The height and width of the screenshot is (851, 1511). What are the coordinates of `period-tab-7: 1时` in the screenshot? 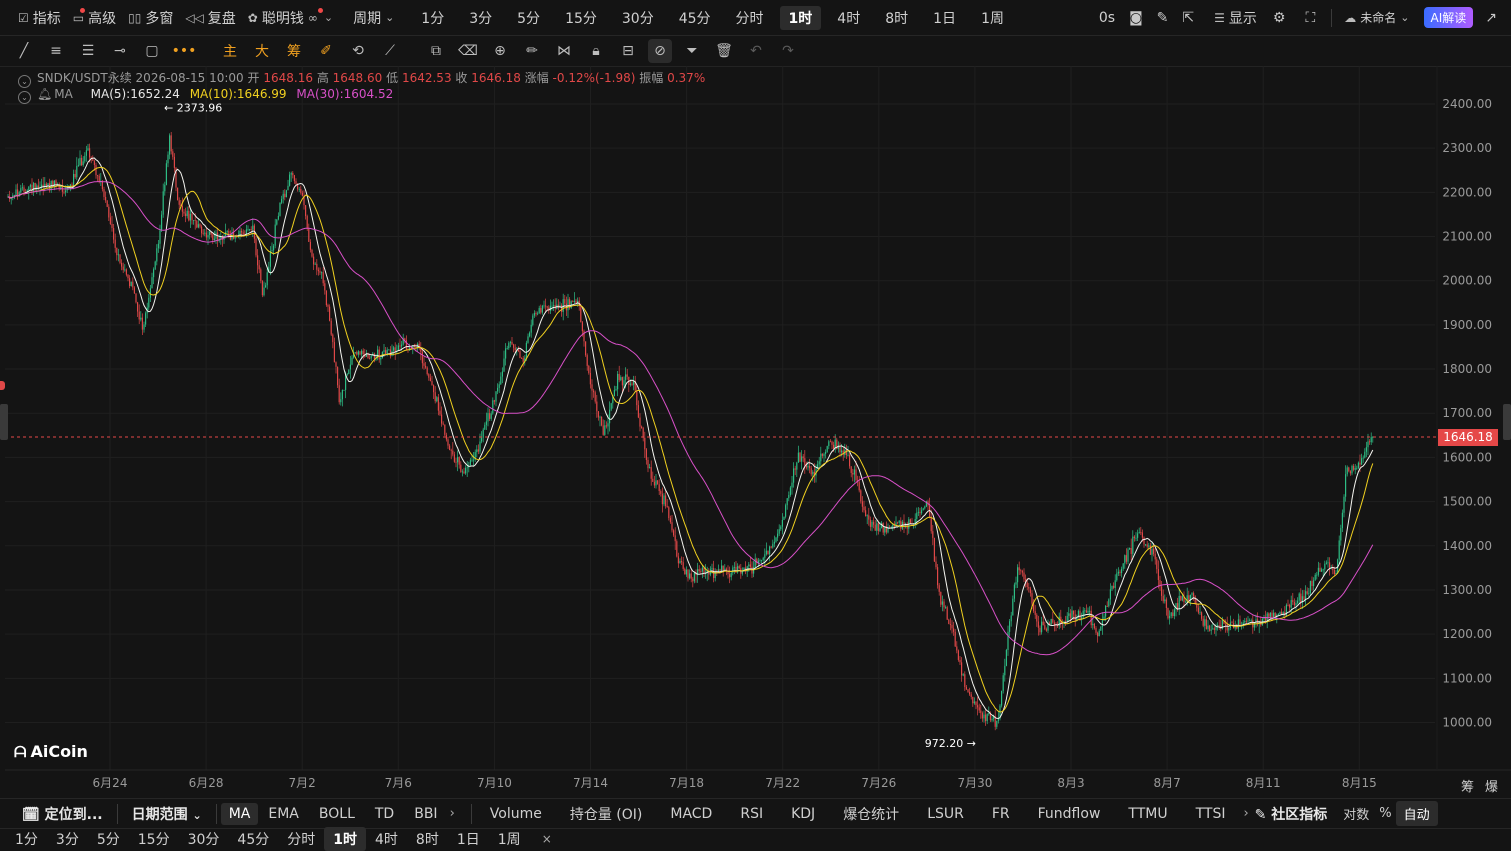 It's located at (800, 17).